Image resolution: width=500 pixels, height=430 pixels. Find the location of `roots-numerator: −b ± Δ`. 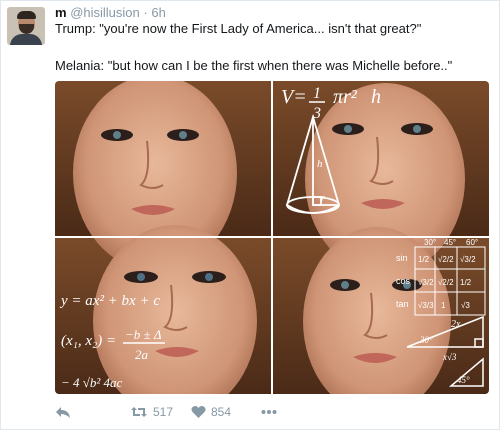

roots-numerator: −b ± Δ is located at coordinates (143, 334).